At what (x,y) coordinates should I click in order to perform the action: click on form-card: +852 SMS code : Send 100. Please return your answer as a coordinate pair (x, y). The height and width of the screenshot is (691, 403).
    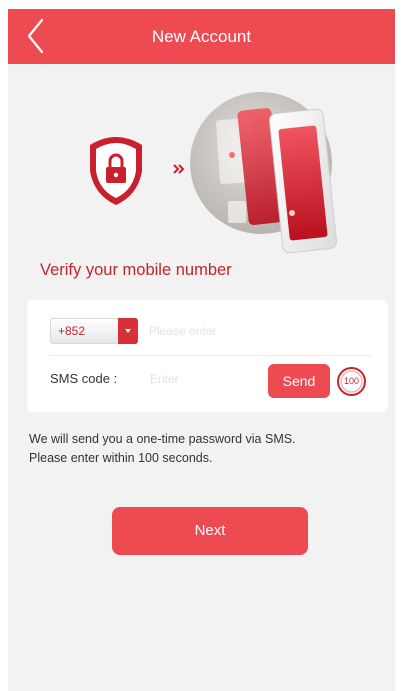
    Looking at the image, I should click on (207, 356).